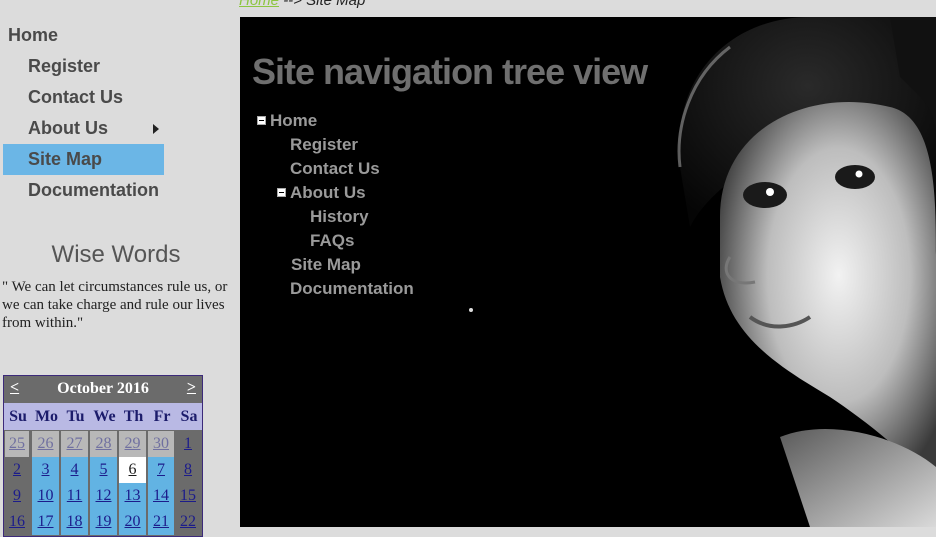 The width and height of the screenshot is (936, 537). I want to click on calendar-day: 14, so click(161, 496).